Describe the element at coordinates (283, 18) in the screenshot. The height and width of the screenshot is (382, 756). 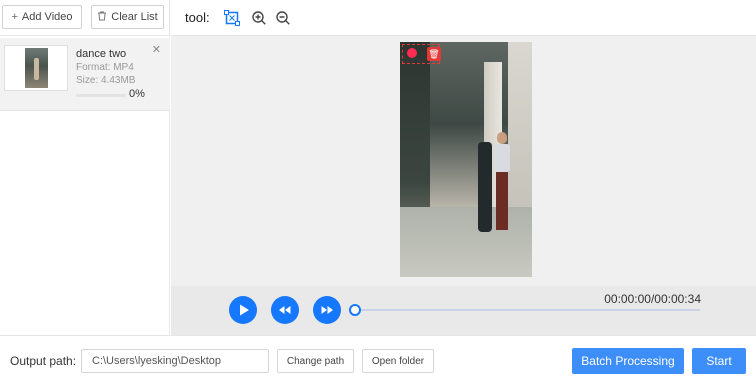
I see `zoom-out-icon` at that location.